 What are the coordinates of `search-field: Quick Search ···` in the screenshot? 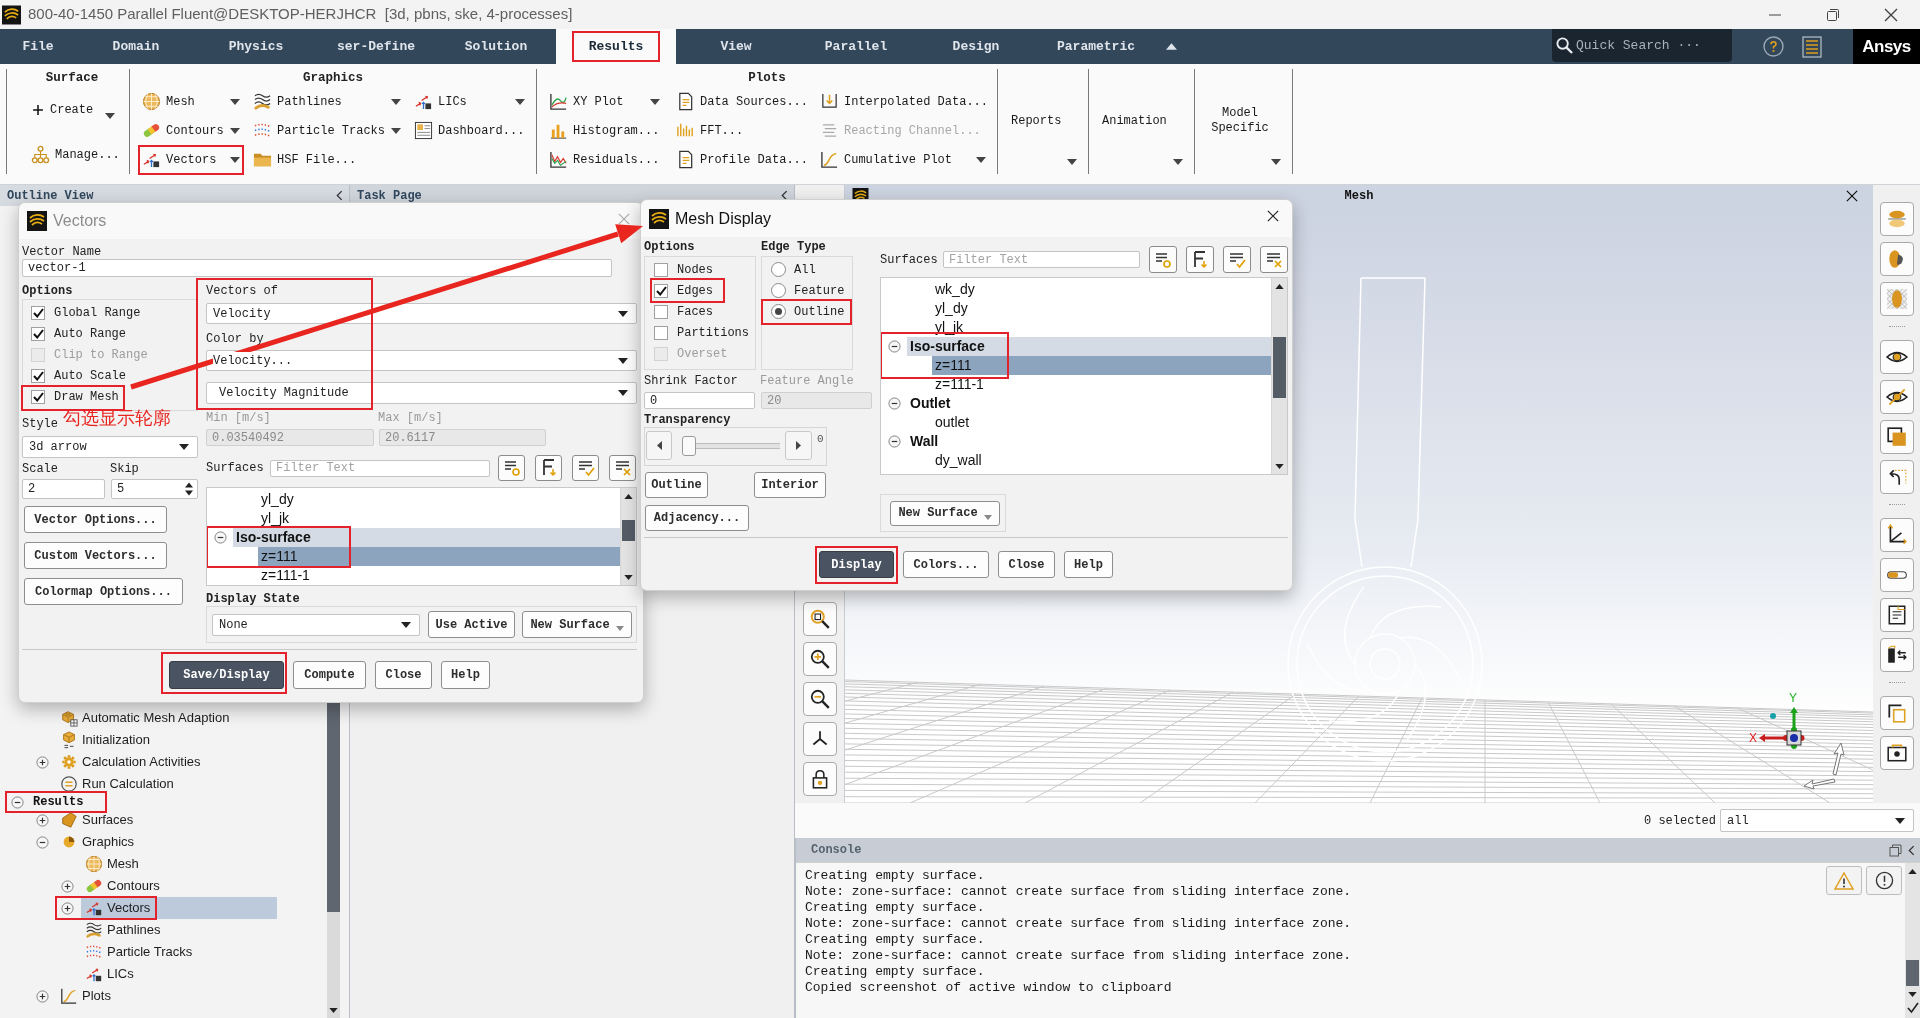 It's located at (1642, 45).